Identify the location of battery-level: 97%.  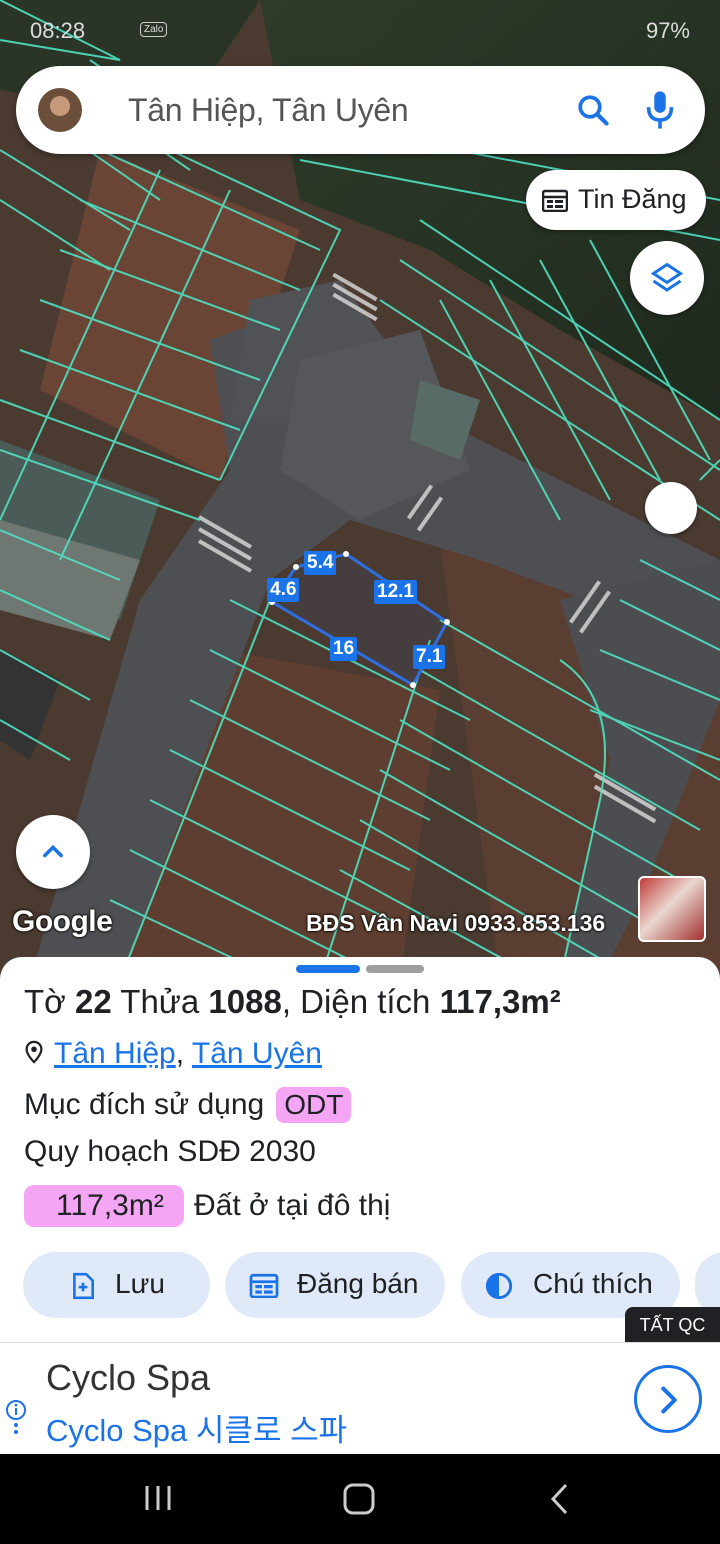
(667, 30).